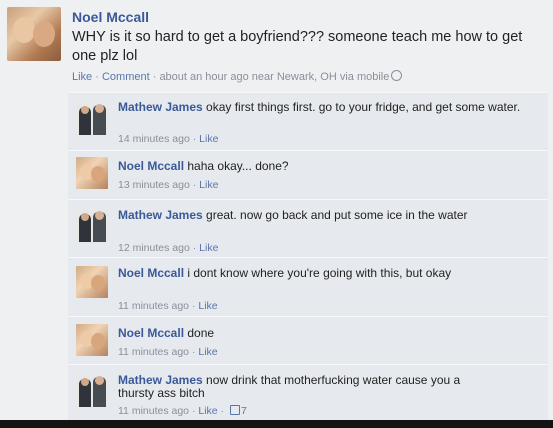 This screenshot has height=428, width=553. I want to click on comment-timestamp: 13 minutes ago, so click(154, 185).